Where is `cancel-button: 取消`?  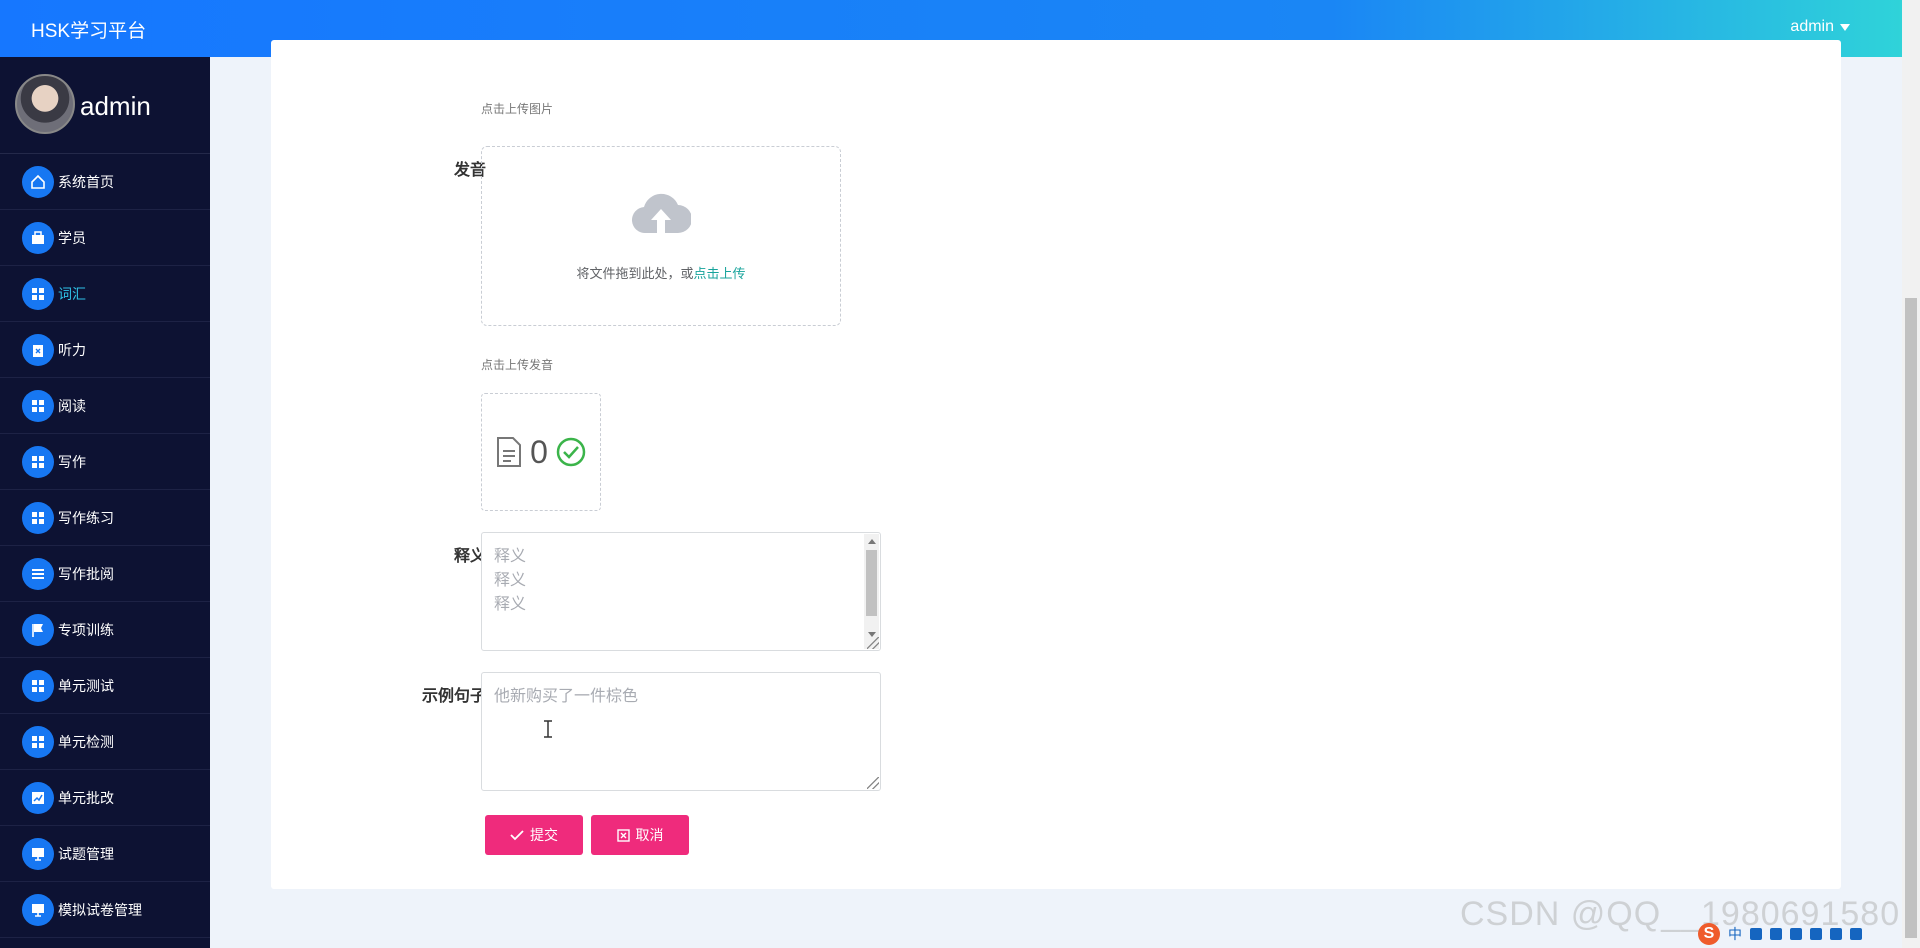 cancel-button: 取消 is located at coordinates (640, 835).